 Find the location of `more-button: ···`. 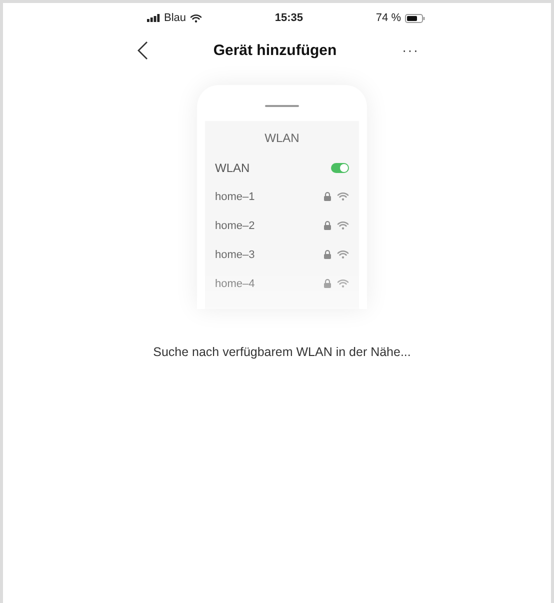

more-button: ··· is located at coordinates (410, 50).